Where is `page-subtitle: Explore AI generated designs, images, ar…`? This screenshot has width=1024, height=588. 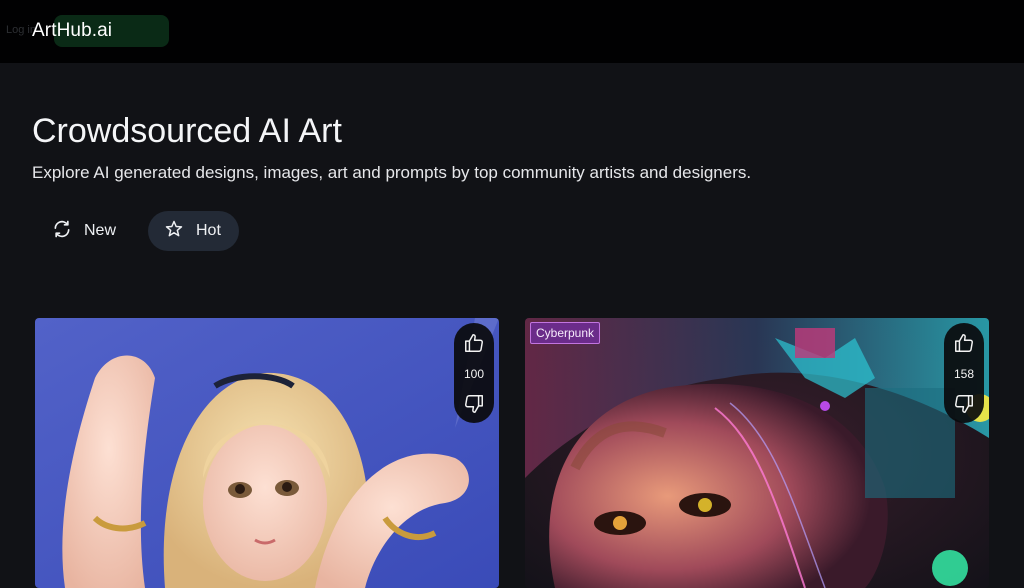 page-subtitle: Explore AI generated designs, images, ar… is located at coordinates (392, 172).